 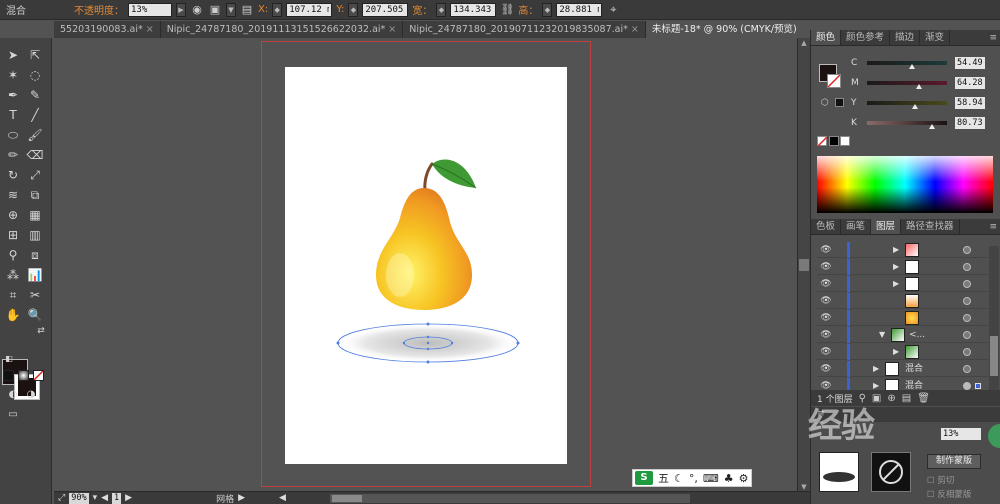 I want to click on channel-value: 54.49, so click(x=970, y=62).